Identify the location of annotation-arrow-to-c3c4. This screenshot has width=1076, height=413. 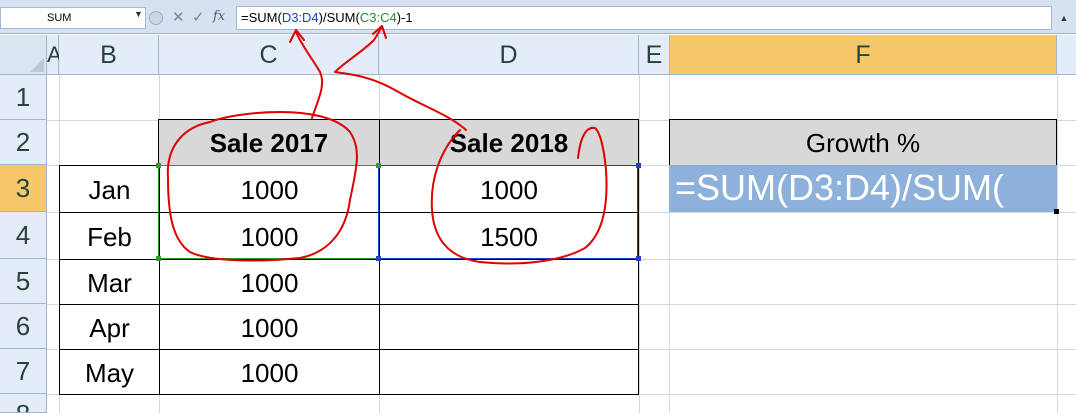
(400, 78).